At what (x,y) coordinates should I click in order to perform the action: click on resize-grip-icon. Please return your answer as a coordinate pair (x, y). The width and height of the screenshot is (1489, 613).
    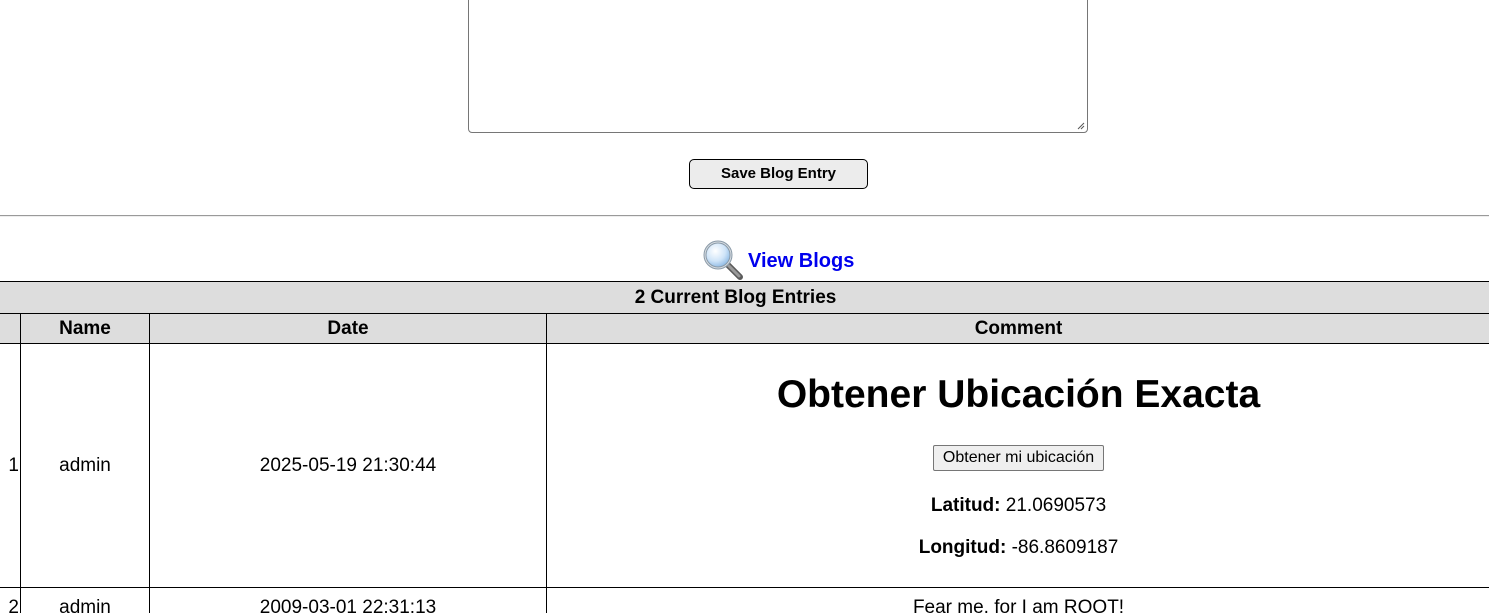
    Looking at the image, I should click on (1080, 125).